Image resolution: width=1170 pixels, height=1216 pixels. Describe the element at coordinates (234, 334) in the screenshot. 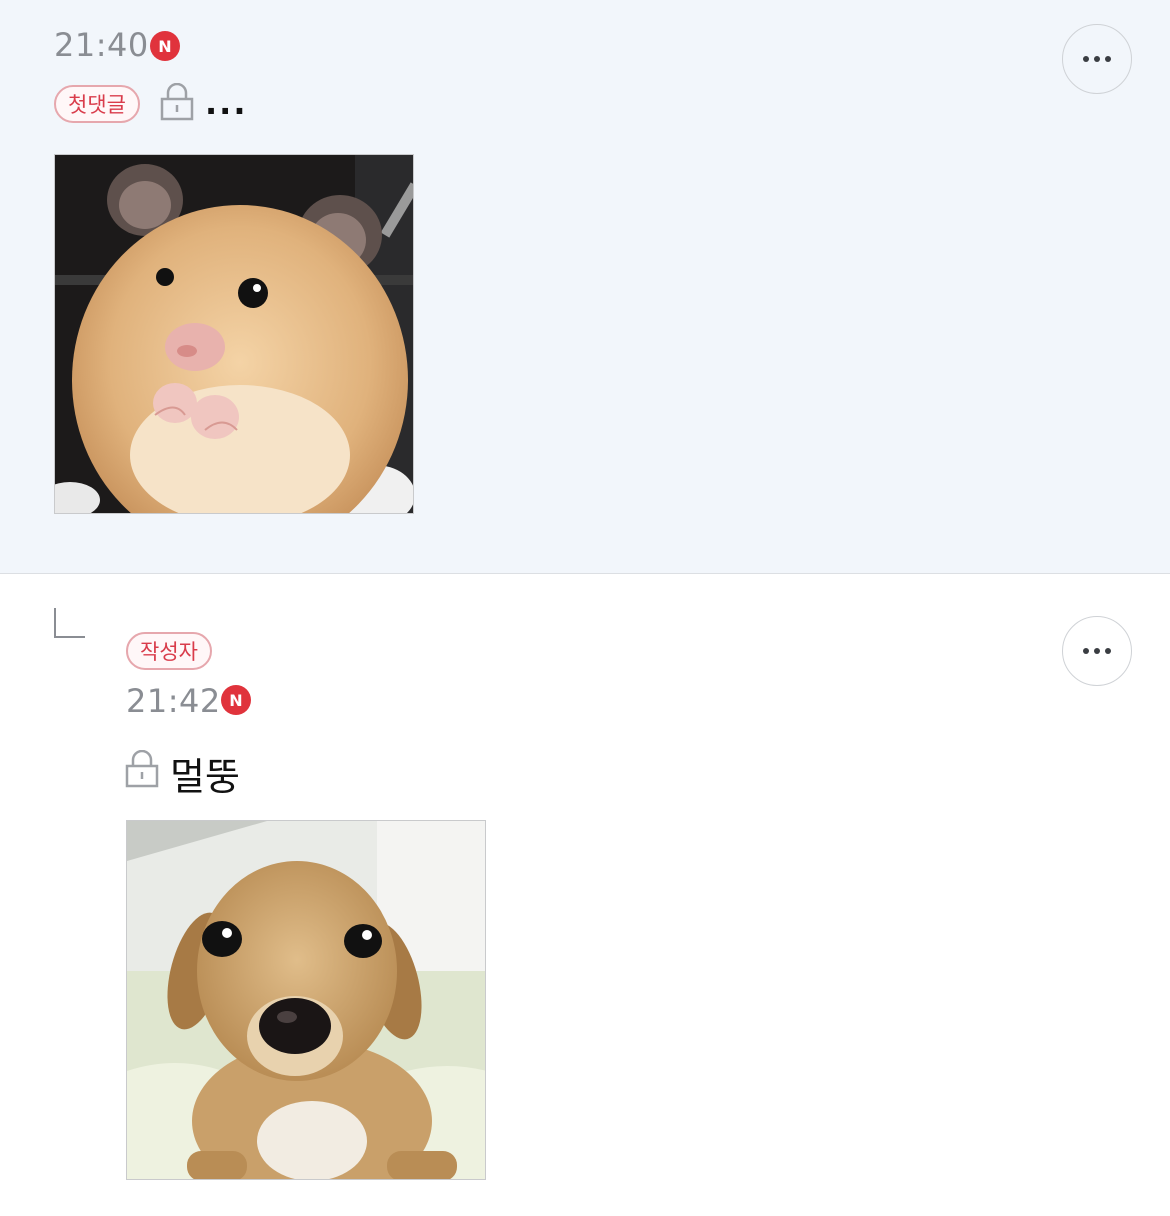

I see `hamster-image` at that location.